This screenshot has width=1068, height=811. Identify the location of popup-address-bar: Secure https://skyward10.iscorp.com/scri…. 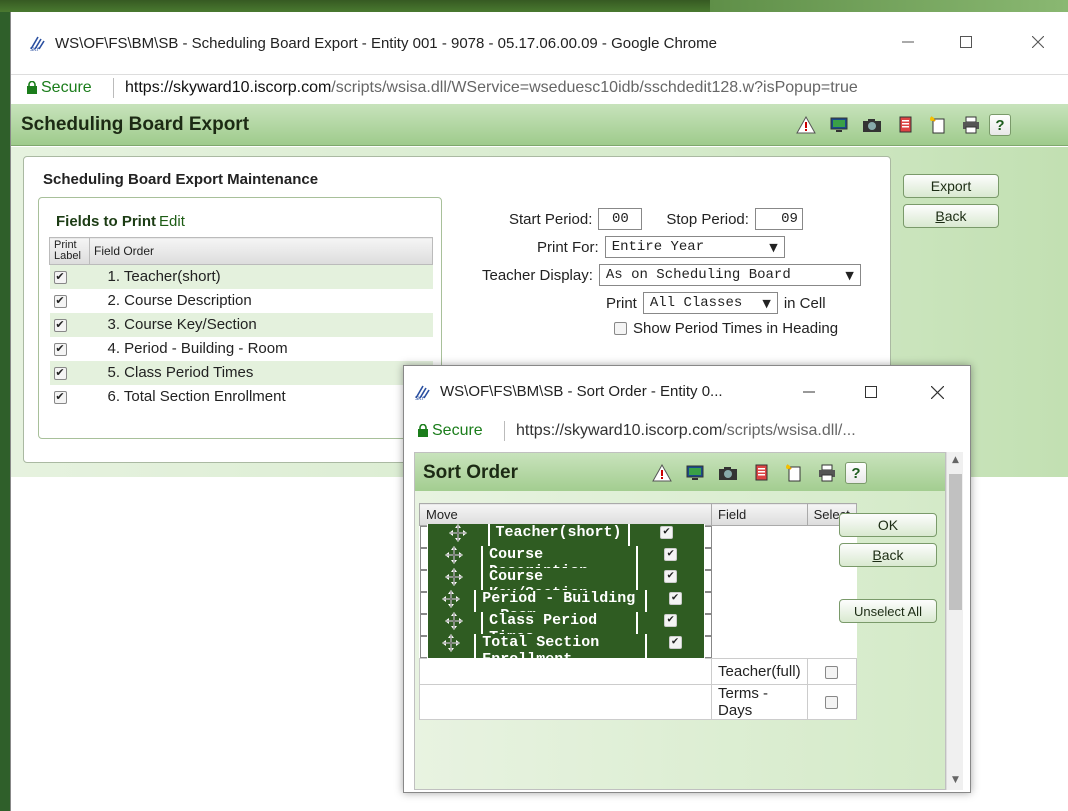
(687, 431).